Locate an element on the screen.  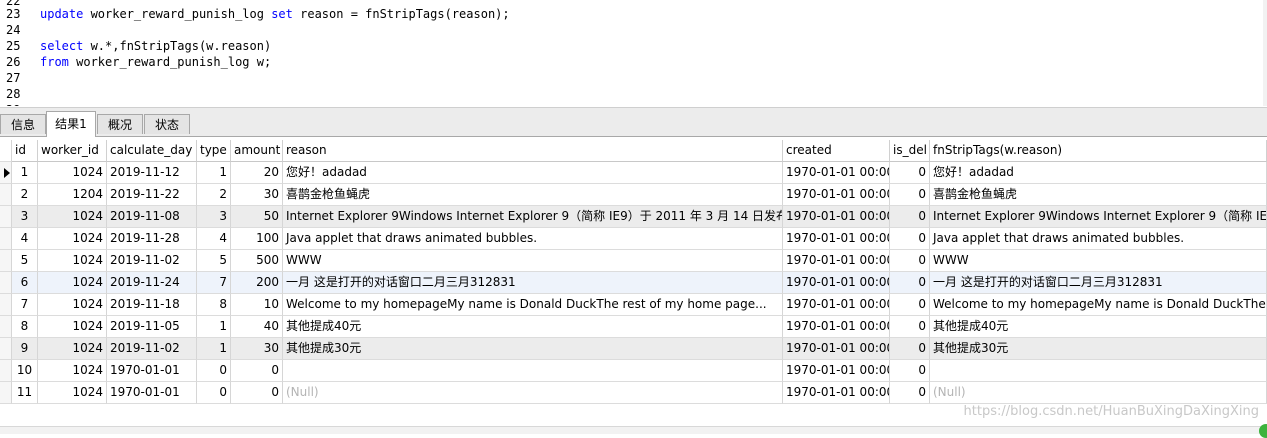
col-reason-cell: 一月 这是打开的对话窗口二月三月312831 is located at coordinates (533, 283).